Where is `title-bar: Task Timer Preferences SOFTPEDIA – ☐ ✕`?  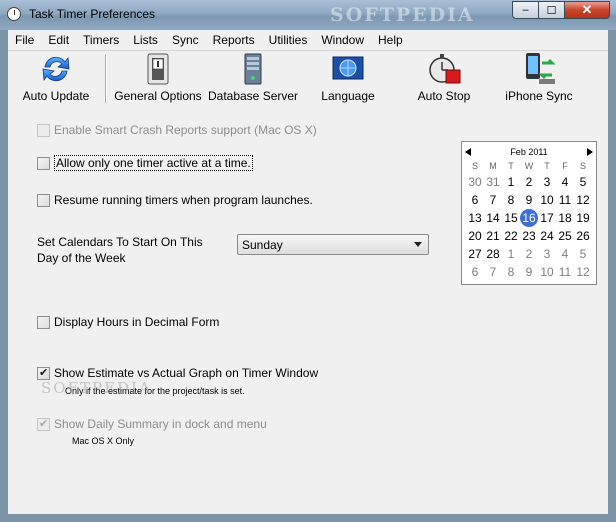 title-bar: Task Timer Preferences SOFTPEDIA – ☐ ✕ is located at coordinates (308, 15).